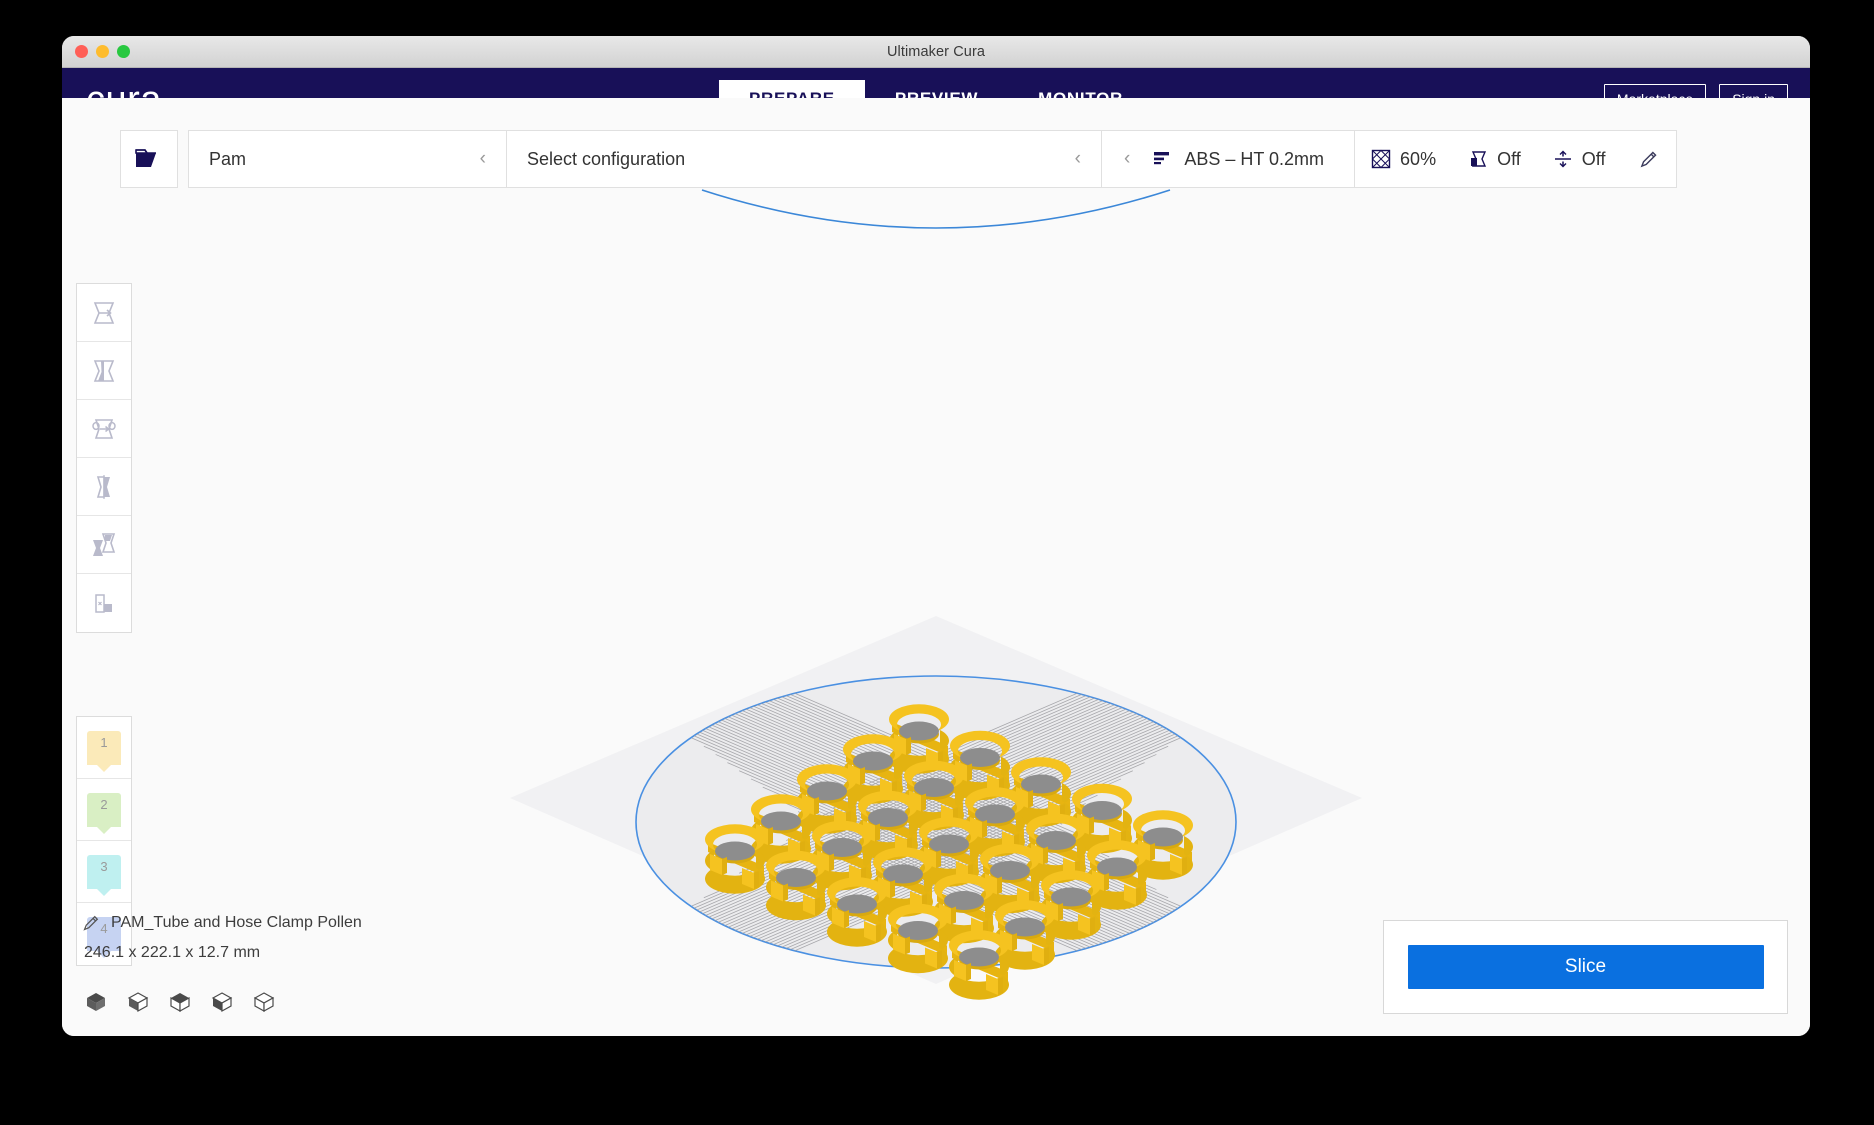  I want to click on support-blocker-icon, so click(103, 603).